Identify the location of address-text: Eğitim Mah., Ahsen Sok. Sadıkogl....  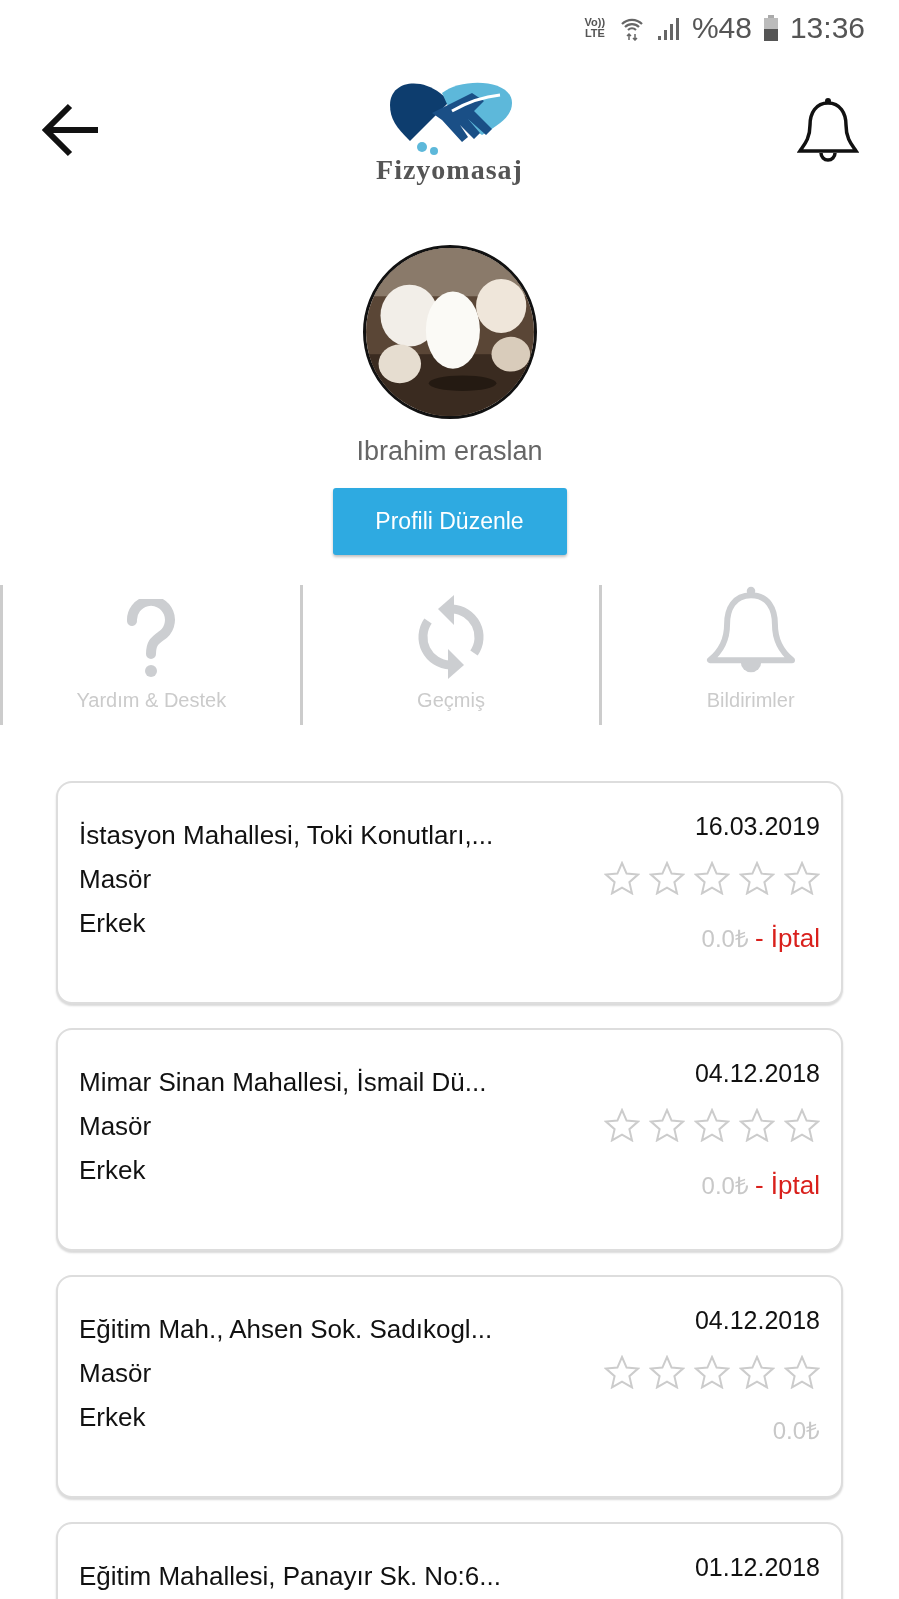
(286, 1329).